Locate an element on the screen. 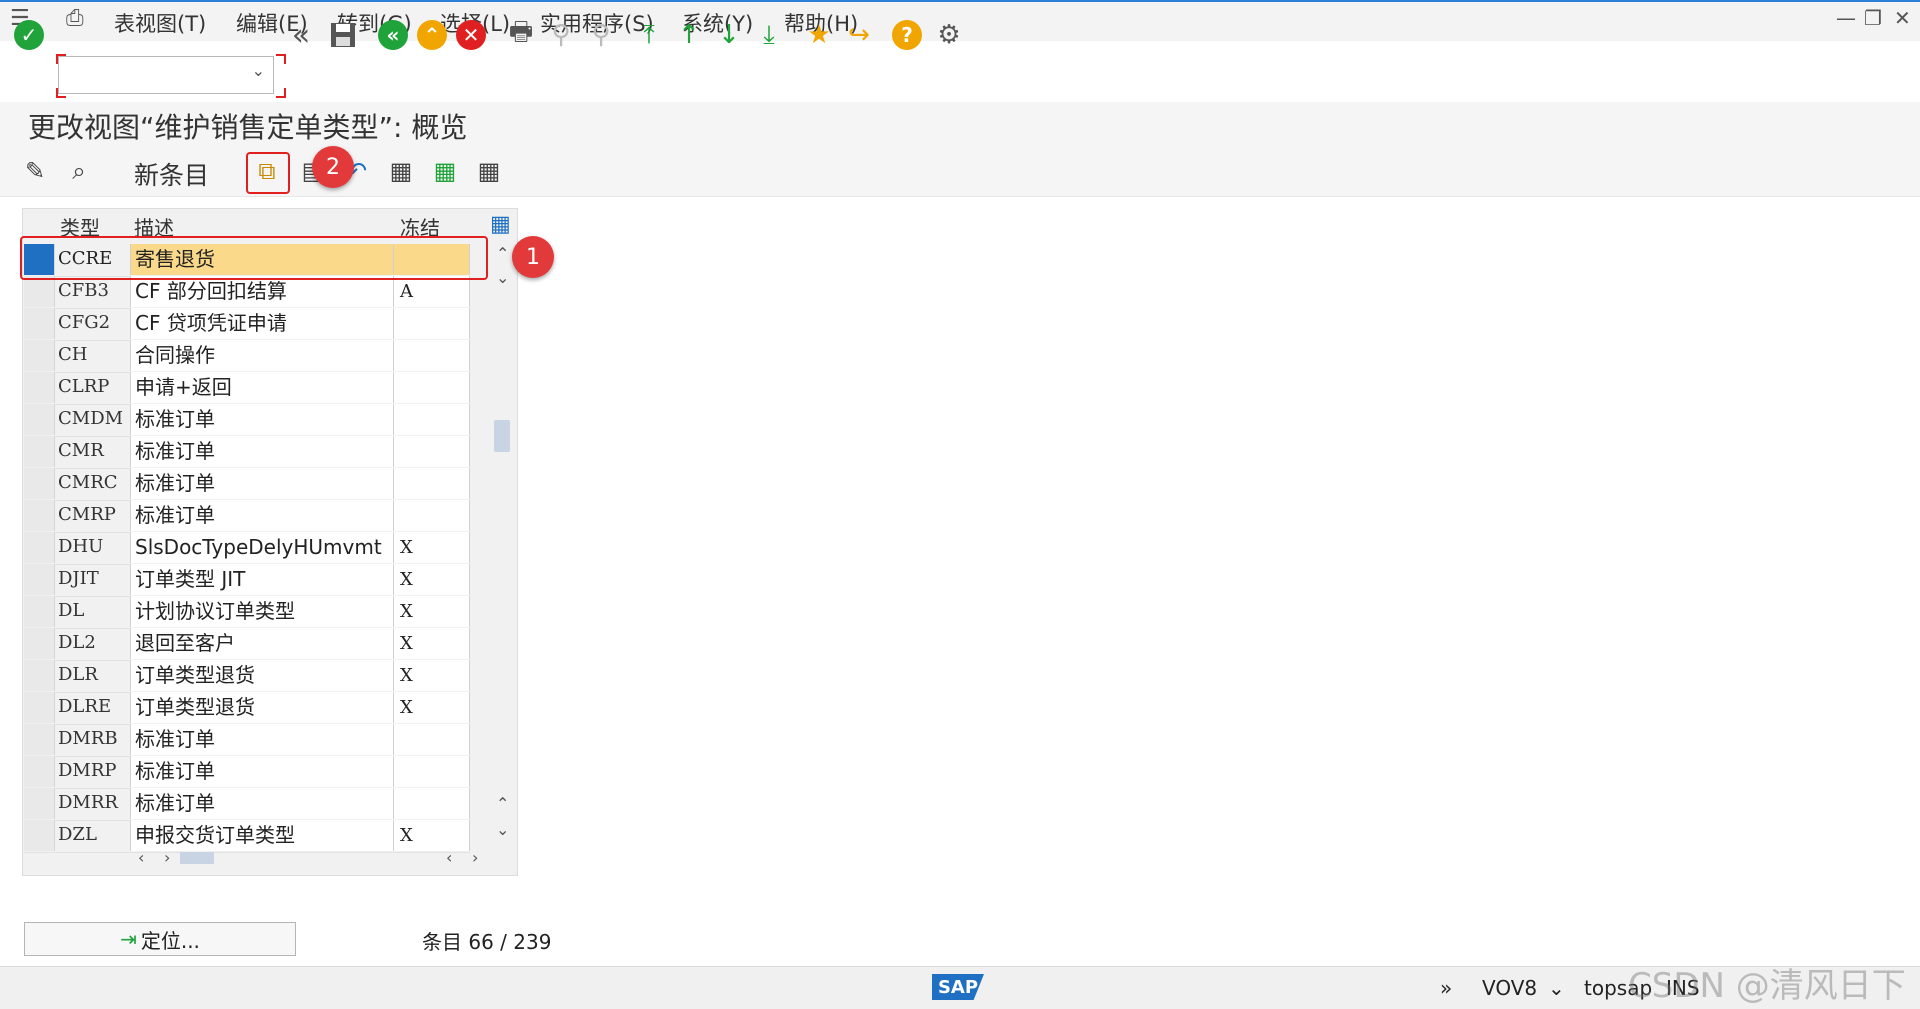 The height and width of the screenshot is (1009, 1920). menu-layout-icon: ⎙ is located at coordinates (75, 18).